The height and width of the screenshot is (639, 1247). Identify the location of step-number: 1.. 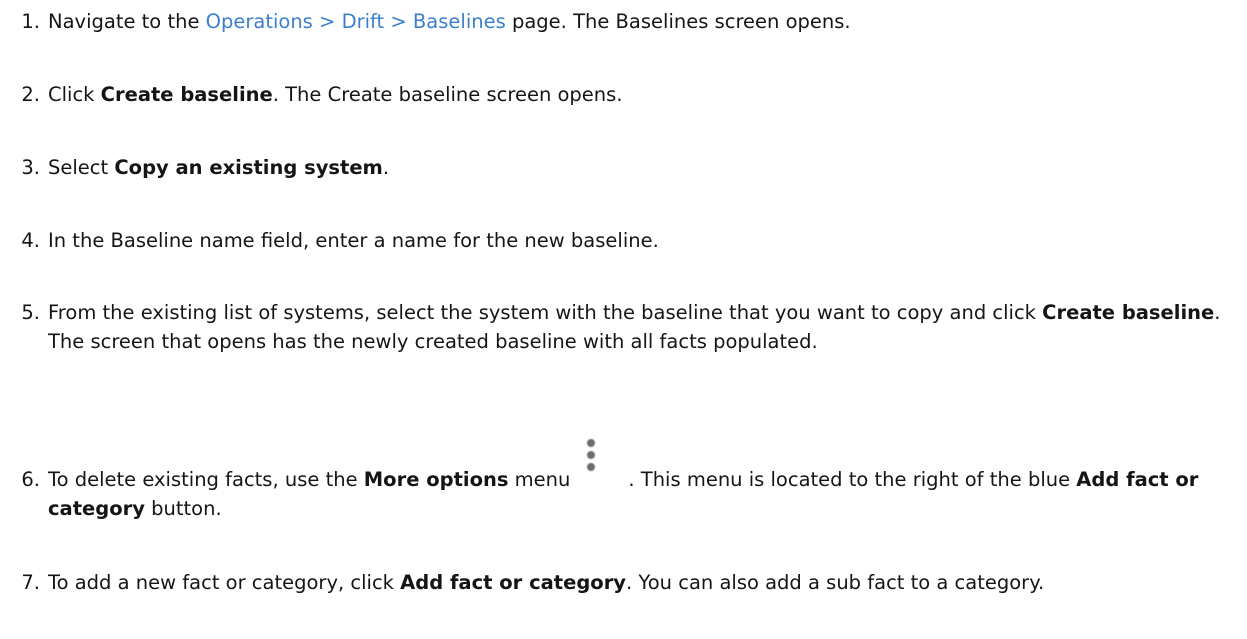
(30, 21).